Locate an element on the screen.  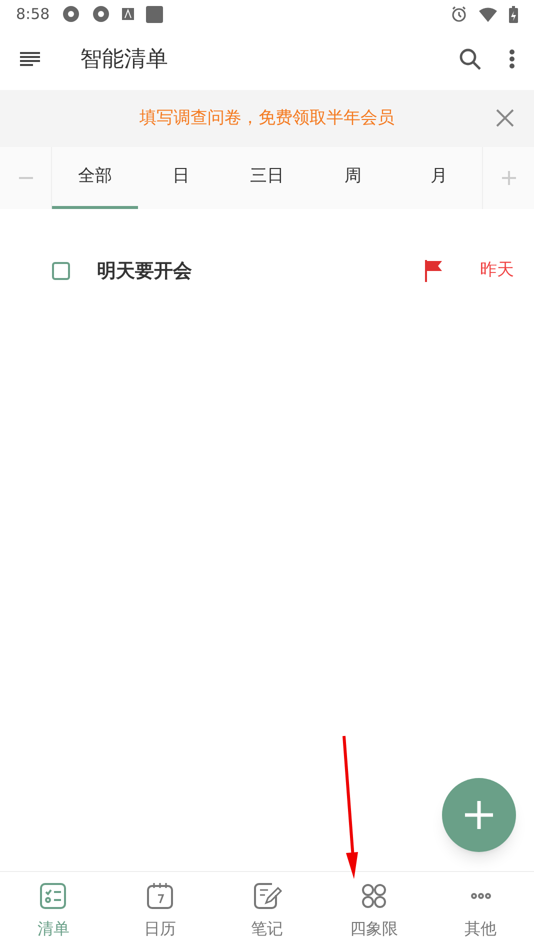
filter-tab: 日 is located at coordinates (181, 178).